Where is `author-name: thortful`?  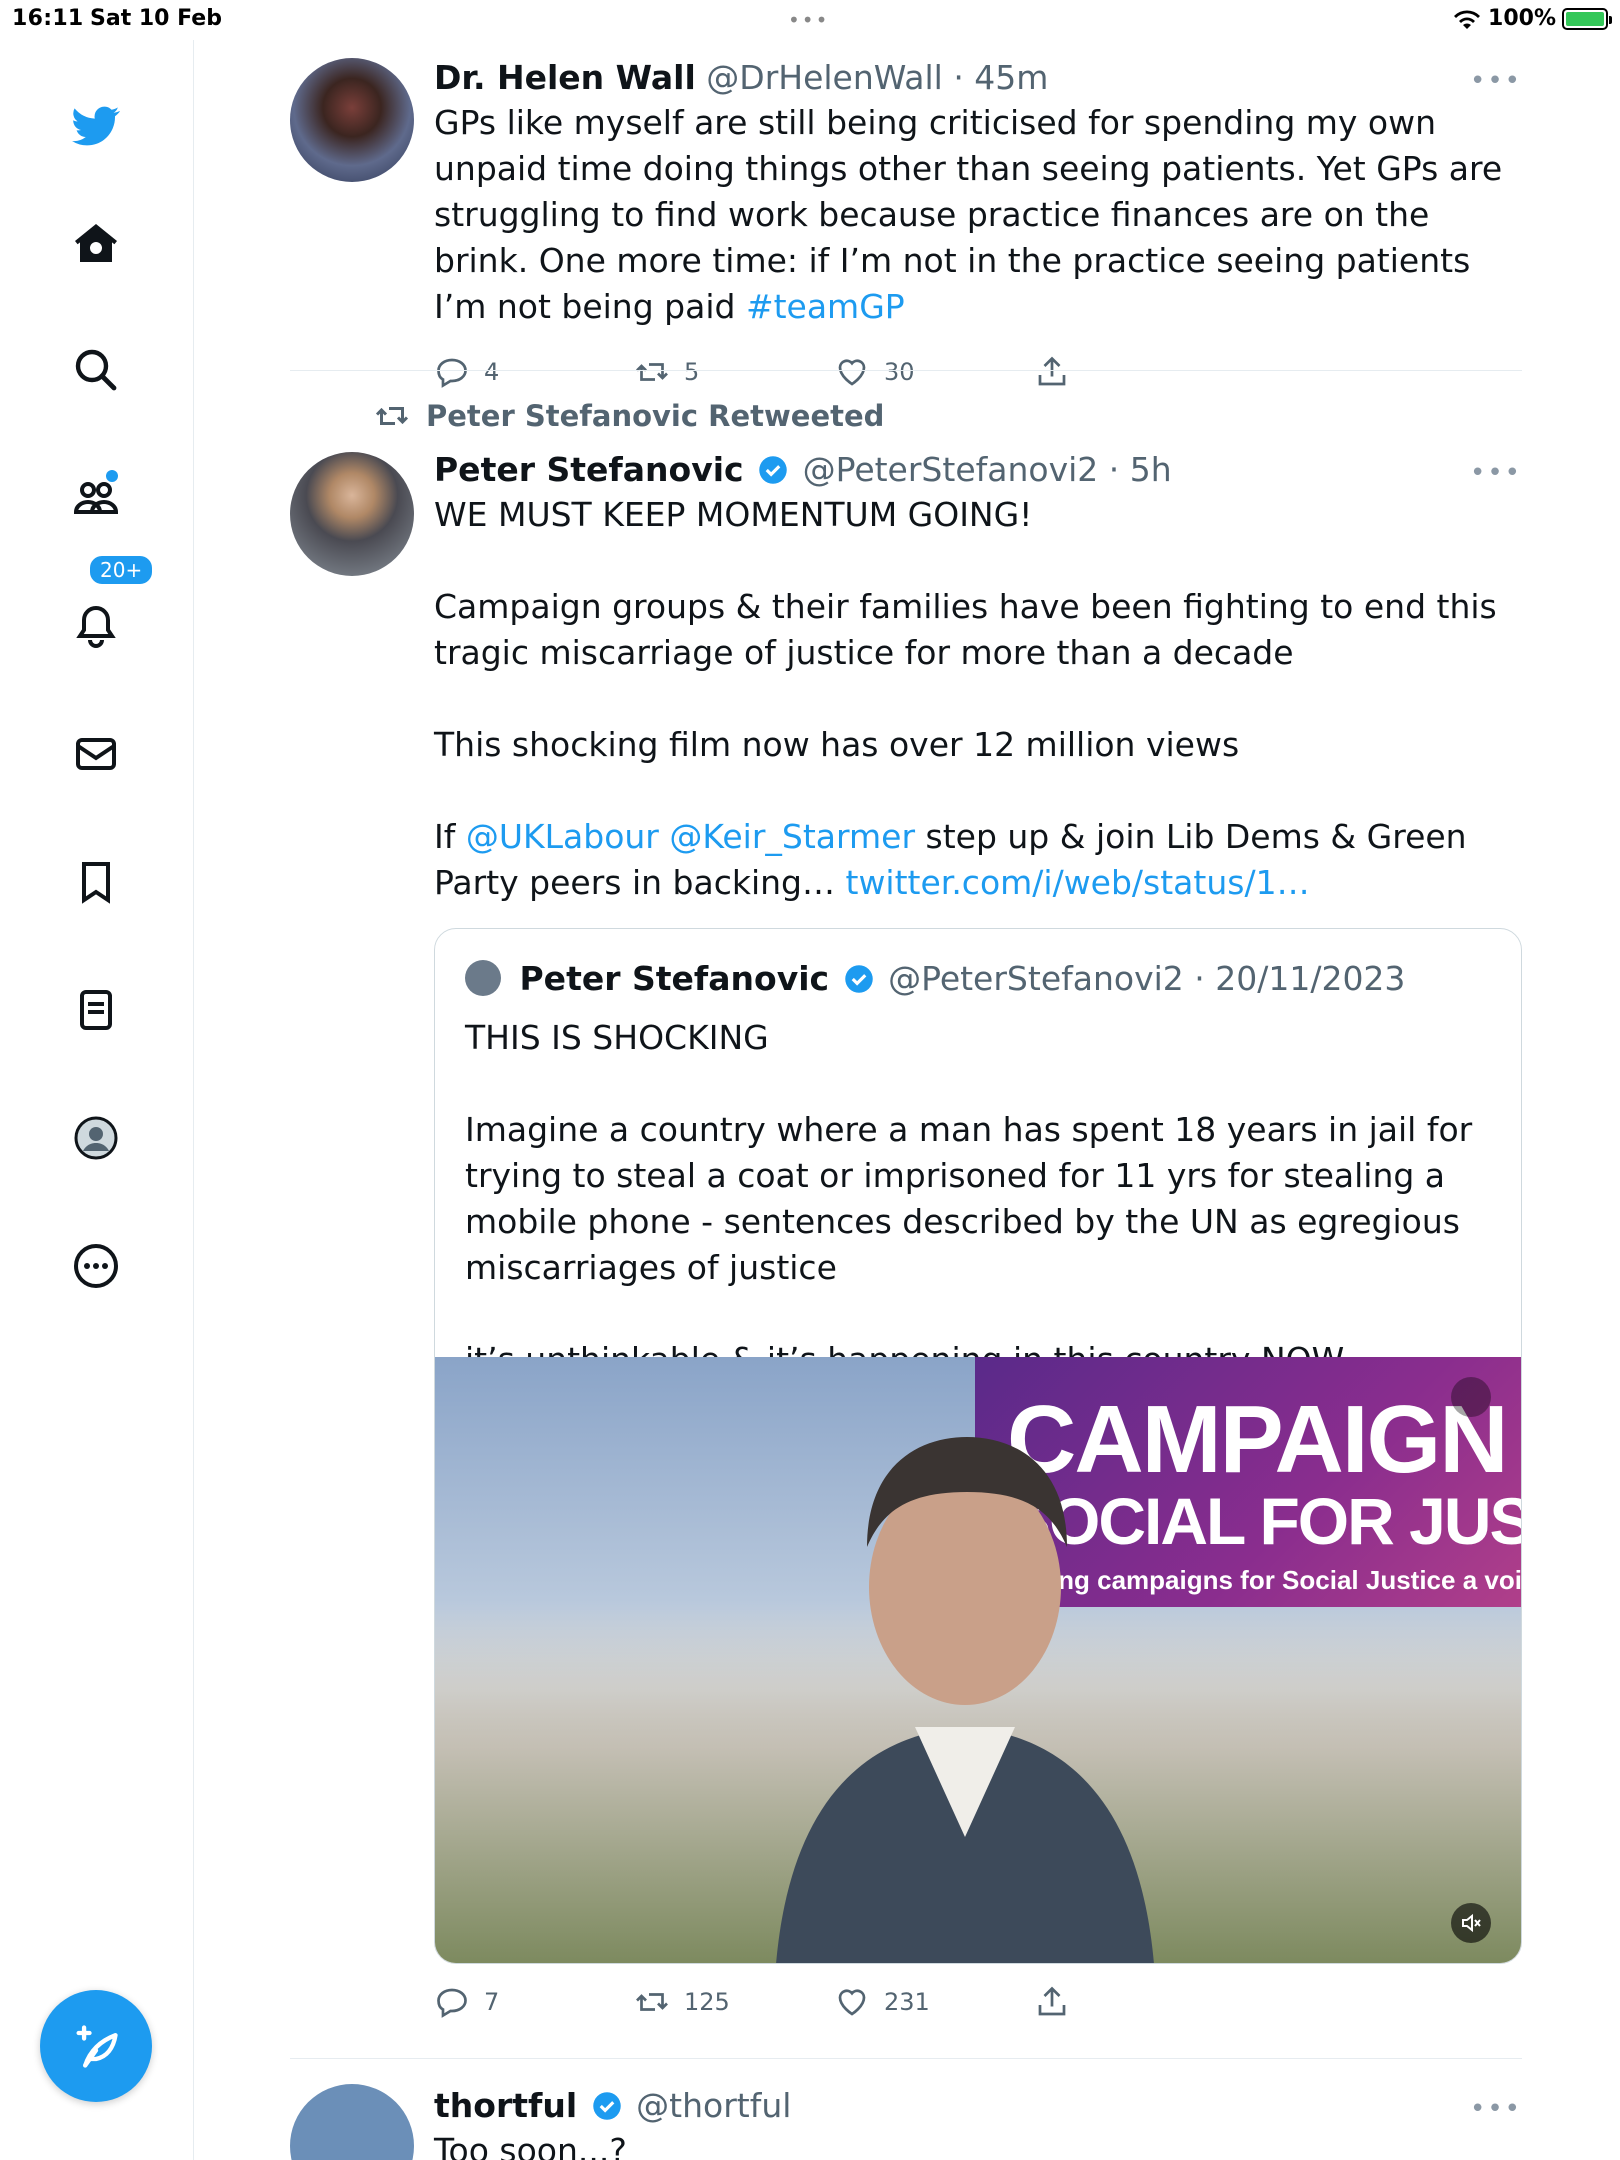
author-name: thortful is located at coordinates (505, 2105).